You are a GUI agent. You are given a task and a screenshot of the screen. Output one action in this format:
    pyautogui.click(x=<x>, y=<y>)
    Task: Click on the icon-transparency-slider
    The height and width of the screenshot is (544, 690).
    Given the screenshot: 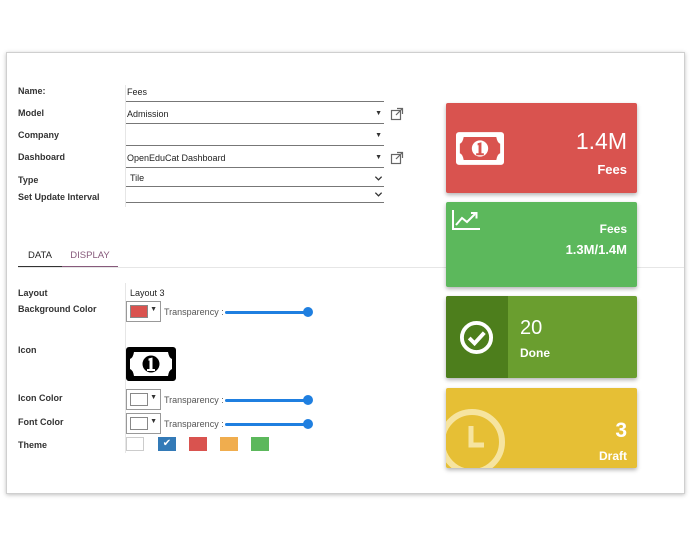 What is the action you would take?
    pyautogui.click(x=269, y=400)
    